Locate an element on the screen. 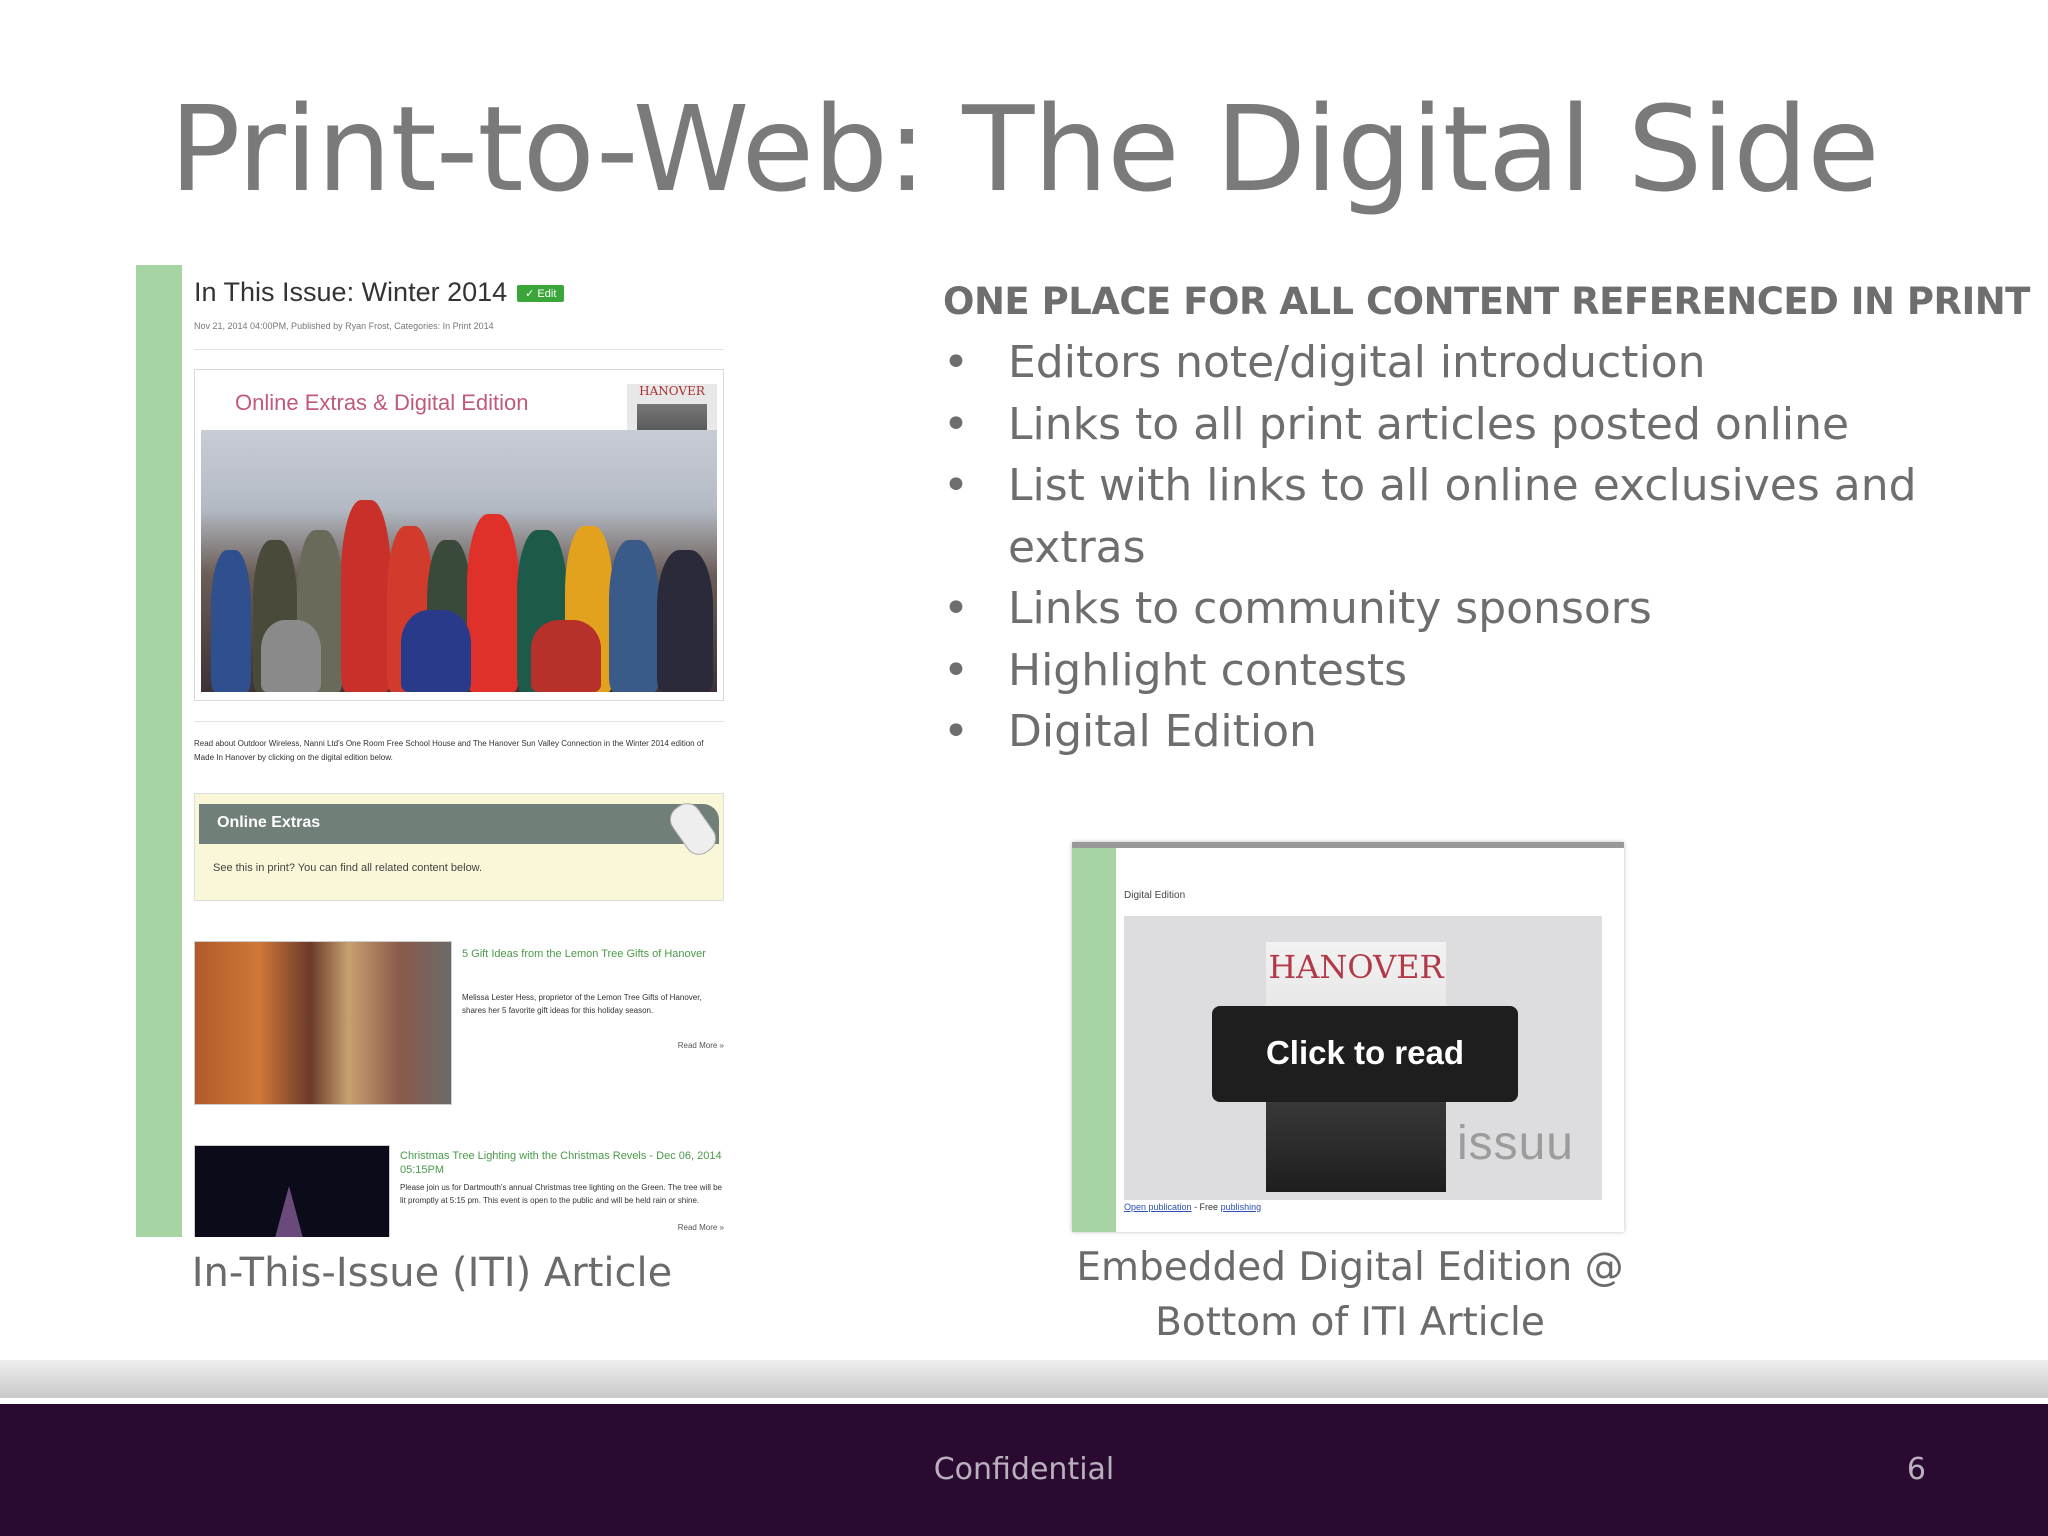 The image size is (2048, 1536). footer-gradient-band is located at coordinates (1024, 1379).